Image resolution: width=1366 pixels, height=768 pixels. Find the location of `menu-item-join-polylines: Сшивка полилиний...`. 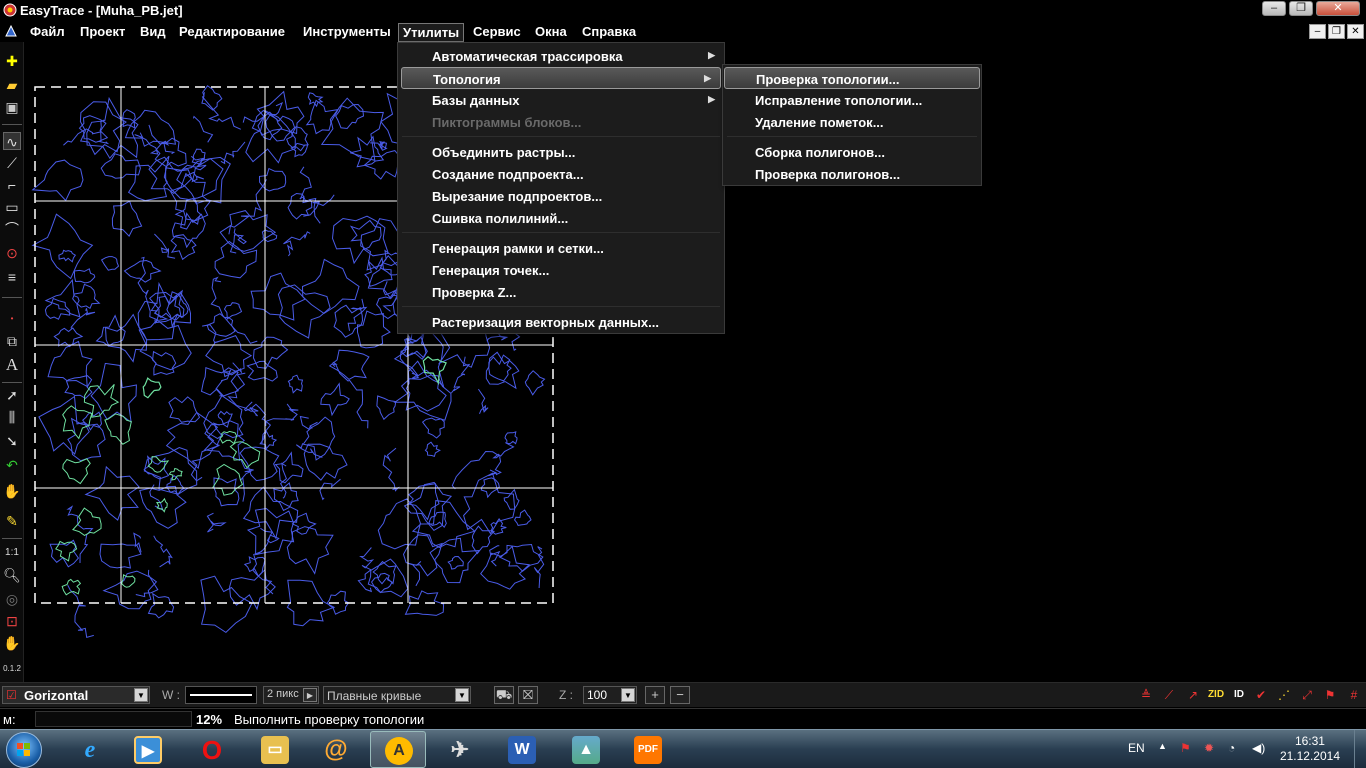

menu-item-join-polylines: Сшивка полилиний... is located at coordinates (561, 218).